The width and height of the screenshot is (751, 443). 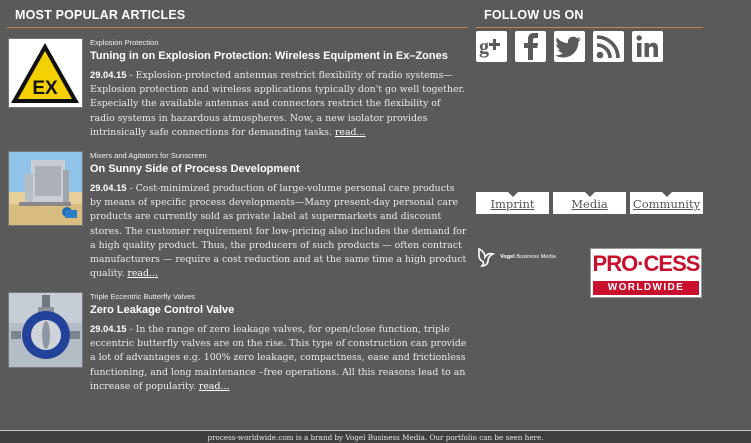 What do you see at coordinates (535, 257) in the screenshot?
I see `vogel-brand-rest: Business Media` at bounding box center [535, 257].